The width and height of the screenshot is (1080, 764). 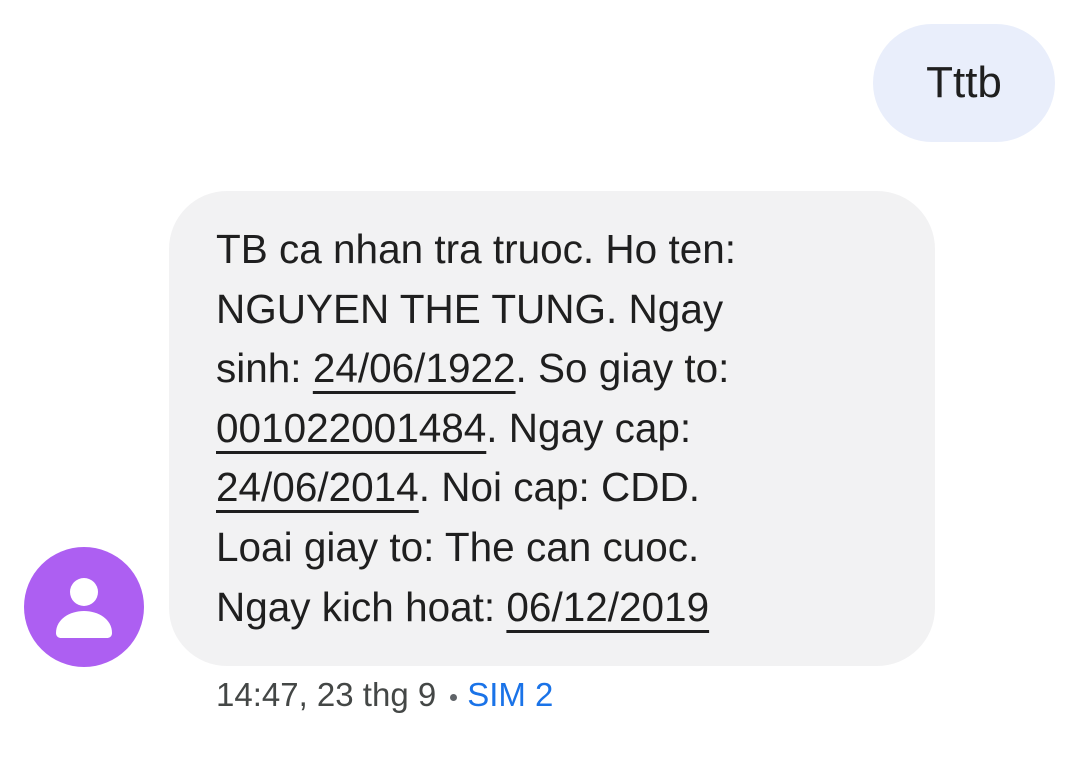 What do you see at coordinates (470, 308) in the screenshot?
I see `message-line: NGUYEN THE TUNG. Ngay` at bounding box center [470, 308].